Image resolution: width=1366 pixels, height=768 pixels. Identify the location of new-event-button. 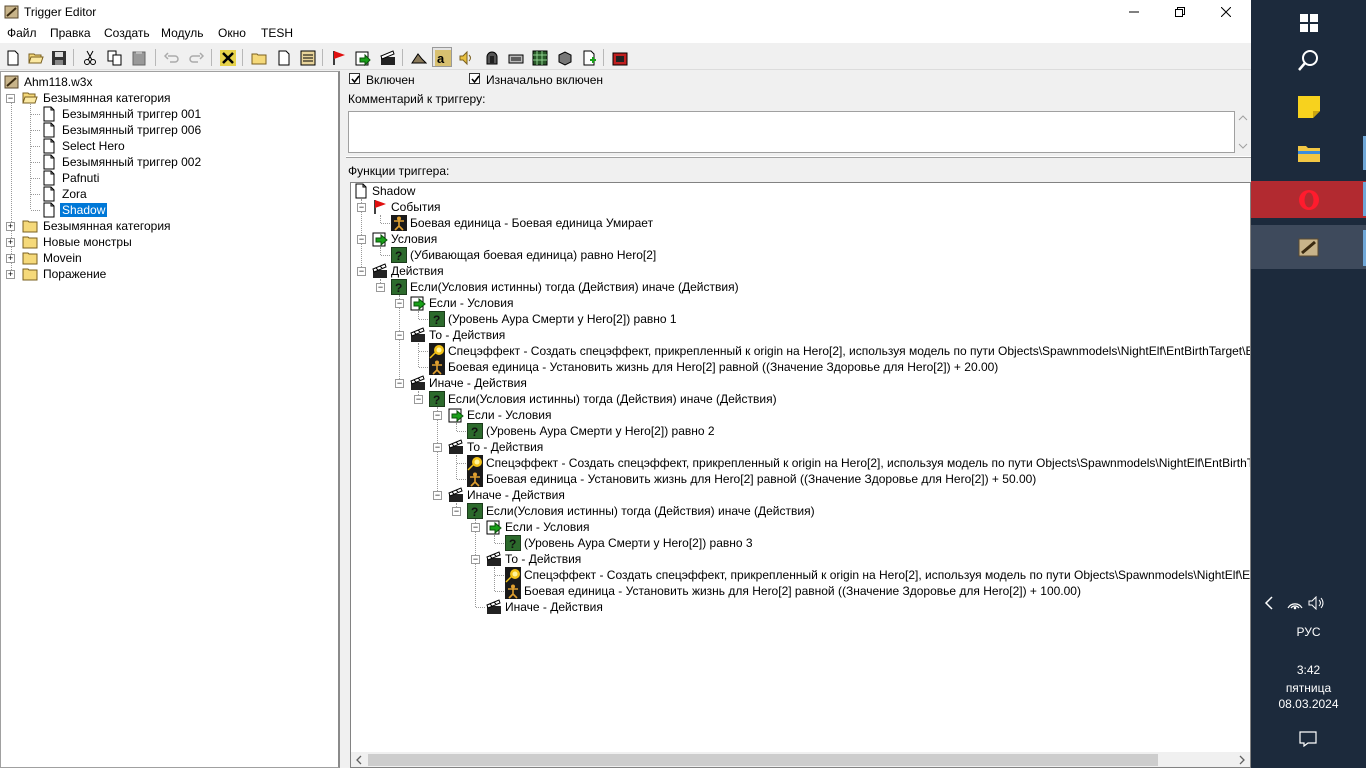
(338, 57).